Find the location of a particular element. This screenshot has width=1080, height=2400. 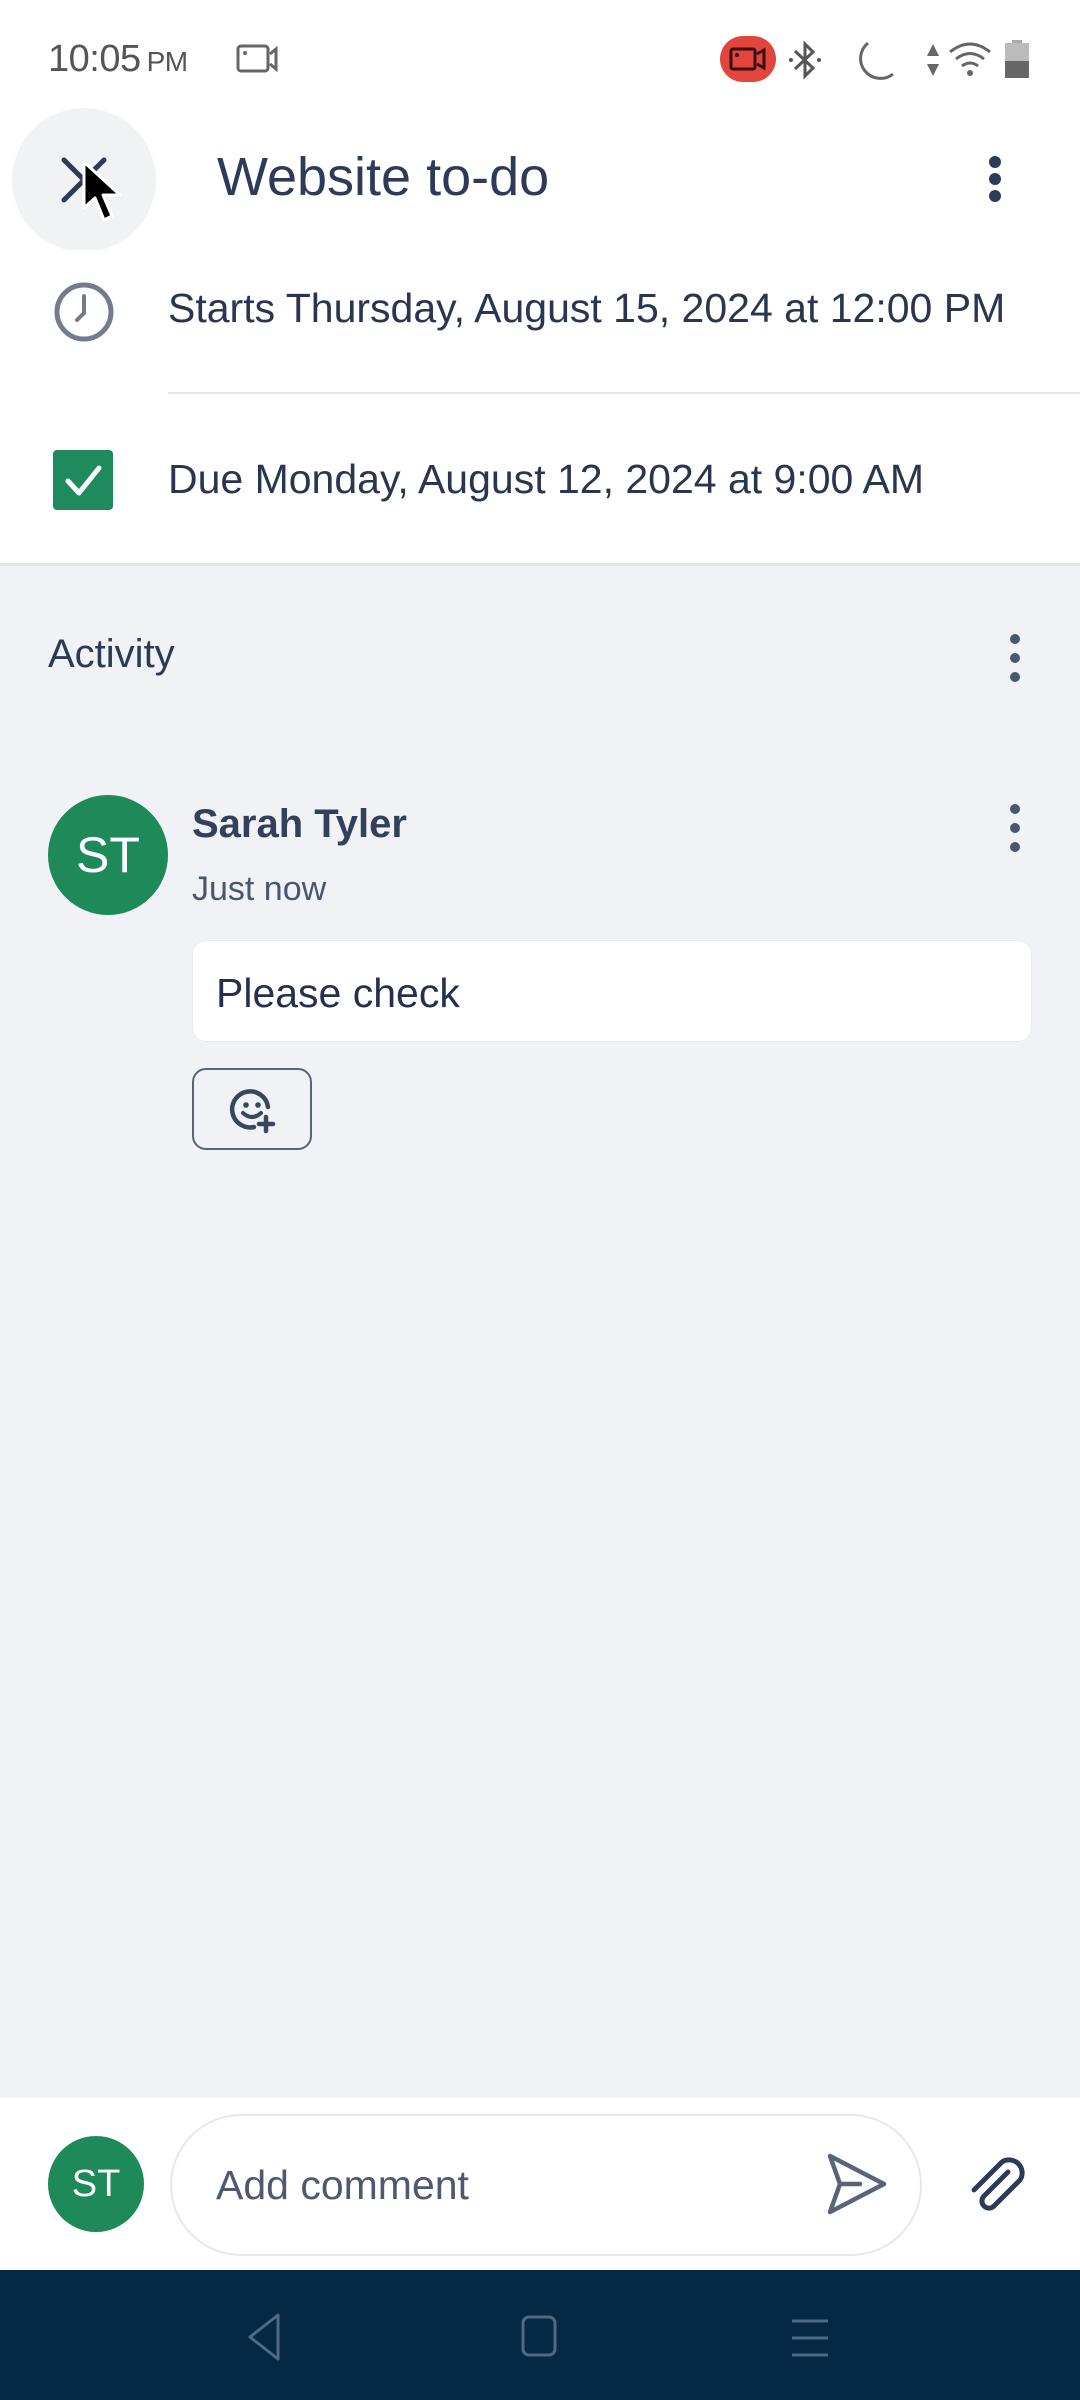

attachment-icon is located at coordinates (997, 2185).